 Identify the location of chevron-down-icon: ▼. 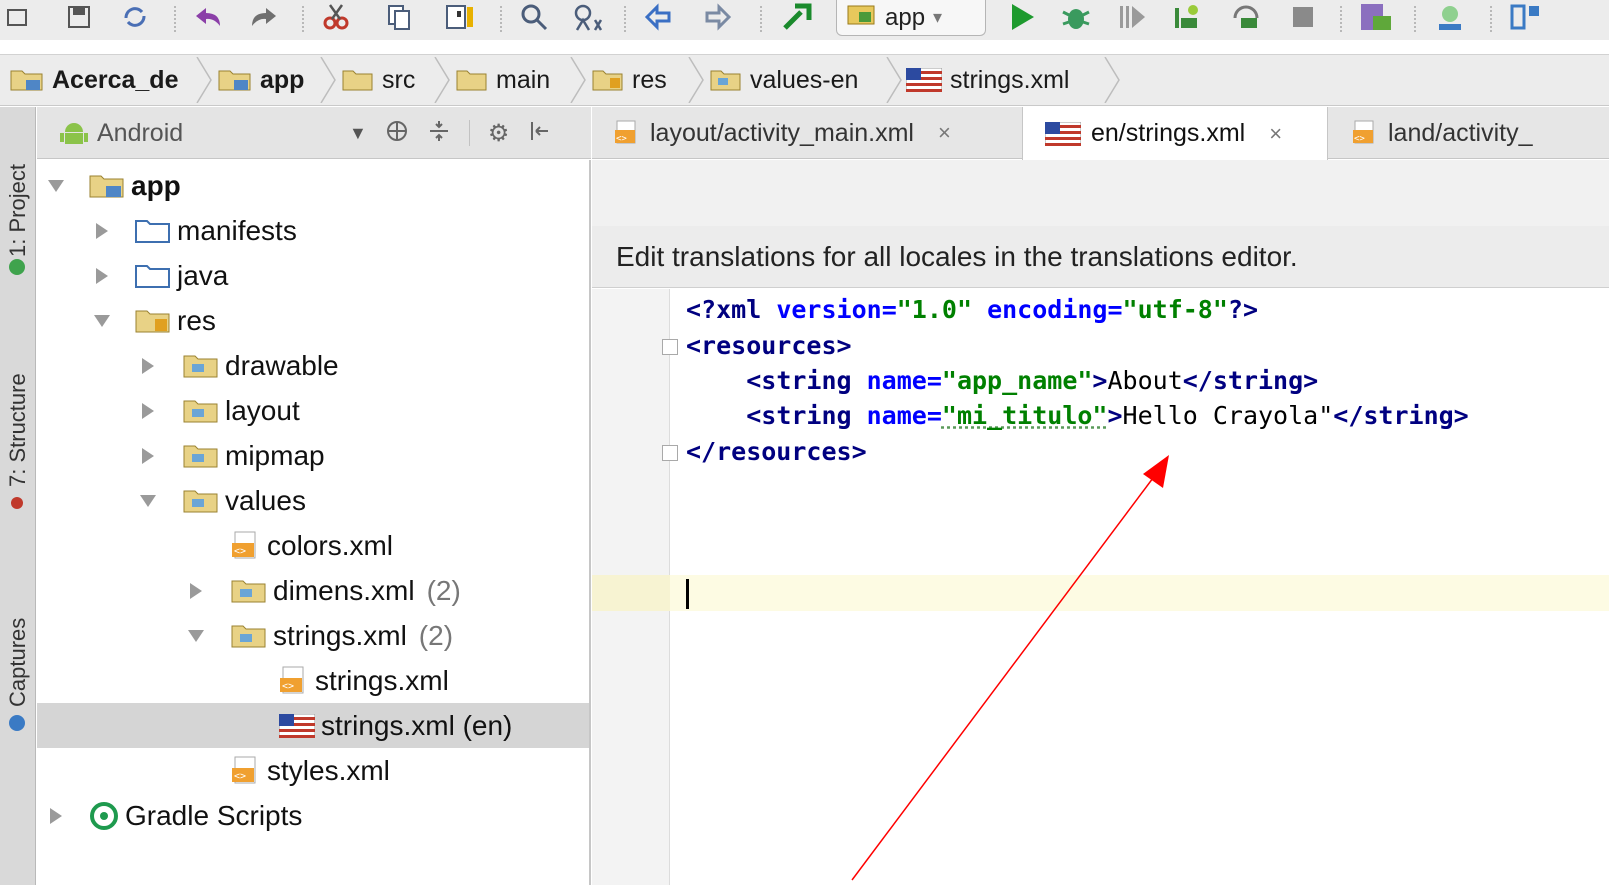
(358, 133).